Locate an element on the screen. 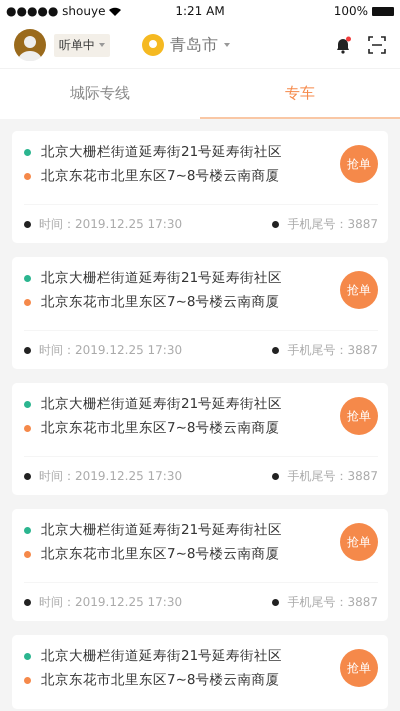 Image resolution: width=400 pixels, height=711 pixels. clock-time: 1:21 AM is located at coordinates (200, 11).